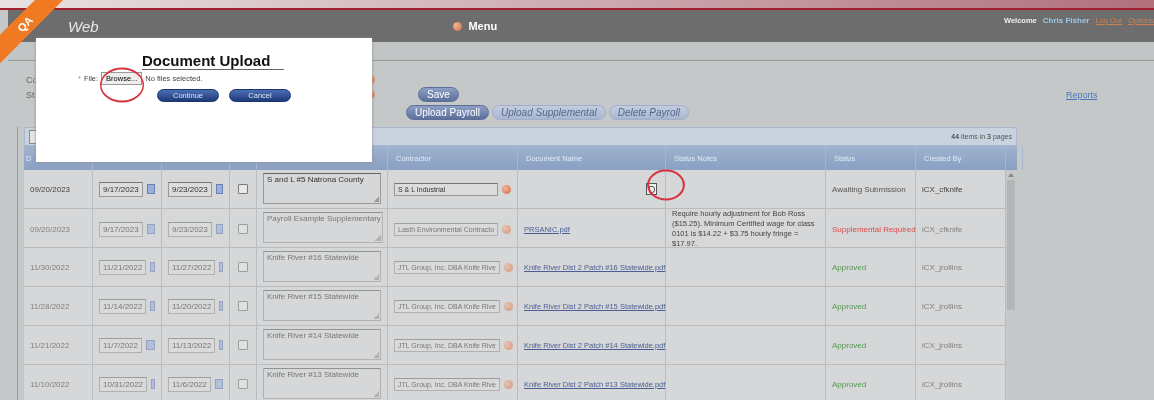 The image size is (1154, 400). What do you see at coordinates (1066, 20) in the screenshot?
I see `user-name: Chris Fisher` at bounding box center [1066, 20].